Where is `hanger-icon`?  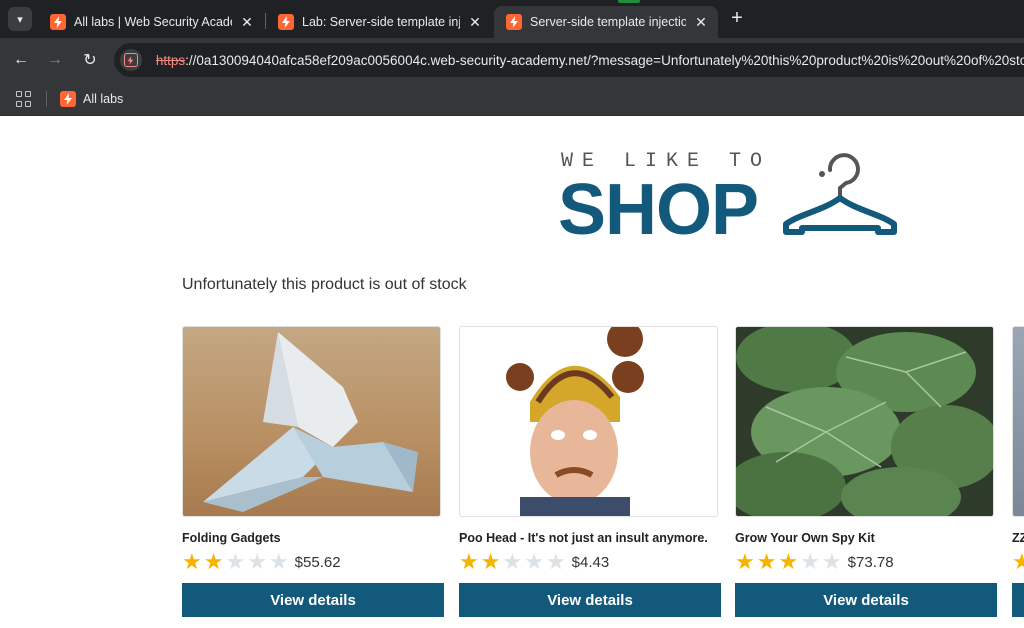 hanger-icon is located at coordinates (840, 194).